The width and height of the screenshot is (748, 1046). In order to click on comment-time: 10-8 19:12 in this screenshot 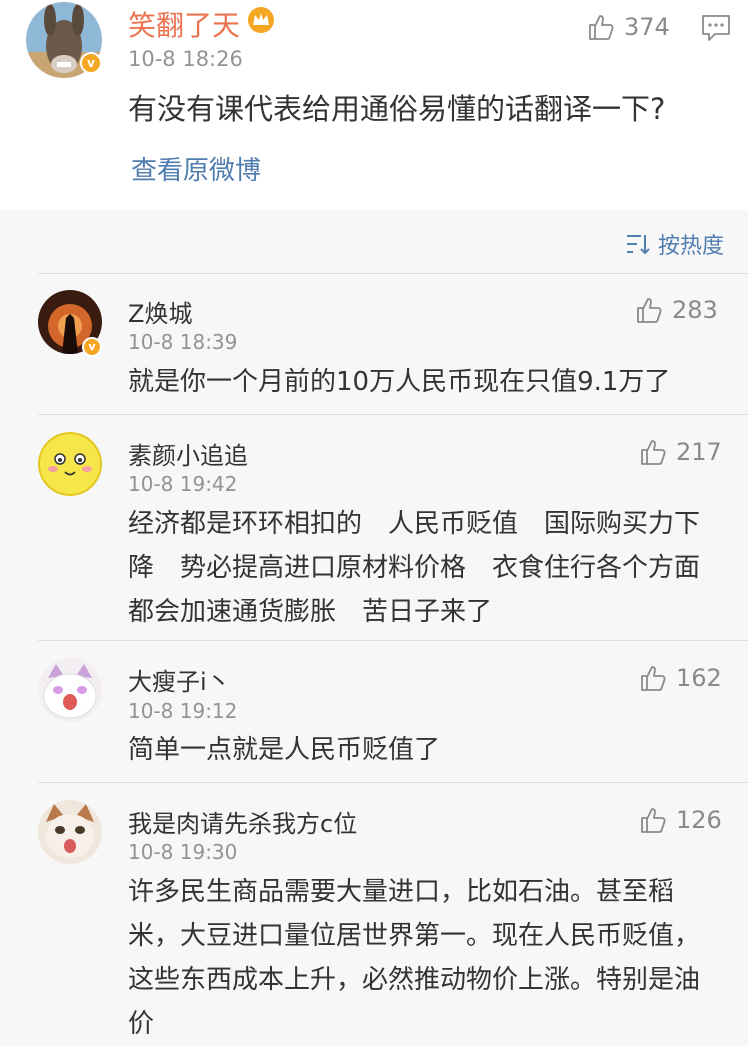, I will do `click(183, 711)`.